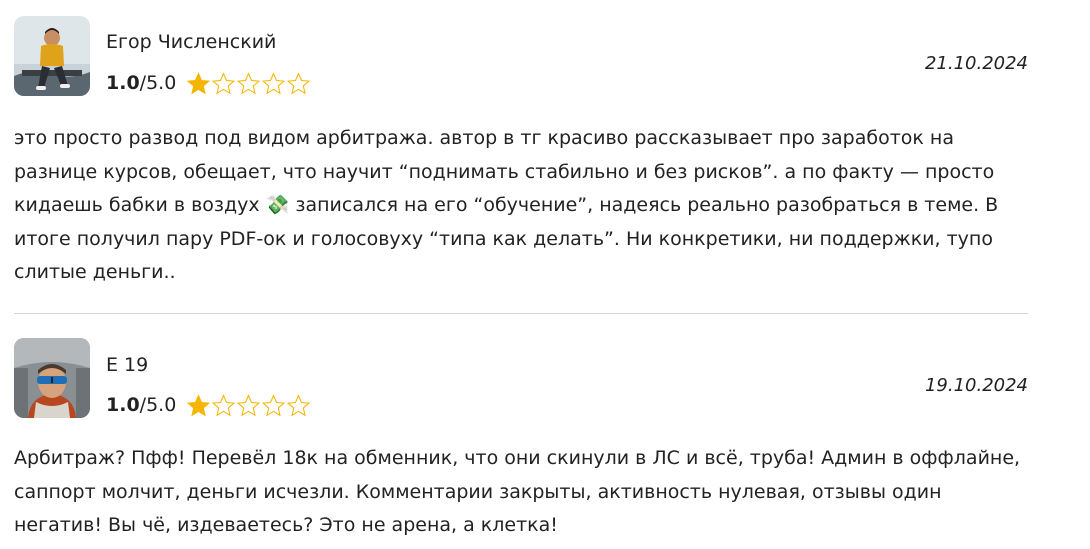  What do you see at coordinates (976, 385) in the screenshot?
I see `review-date: 19.10.2024` at bounding box center [976, 385].